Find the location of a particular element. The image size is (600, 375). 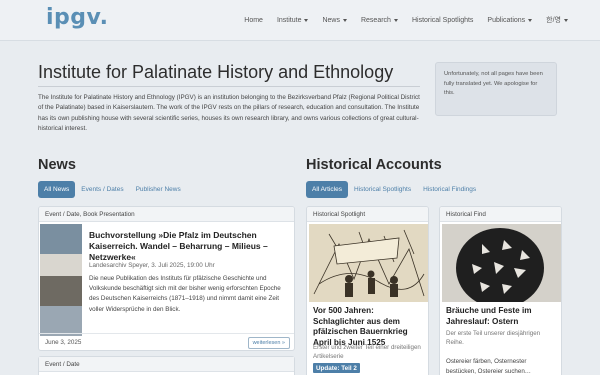

nav-label: Research is located at coordinates (375, 20).